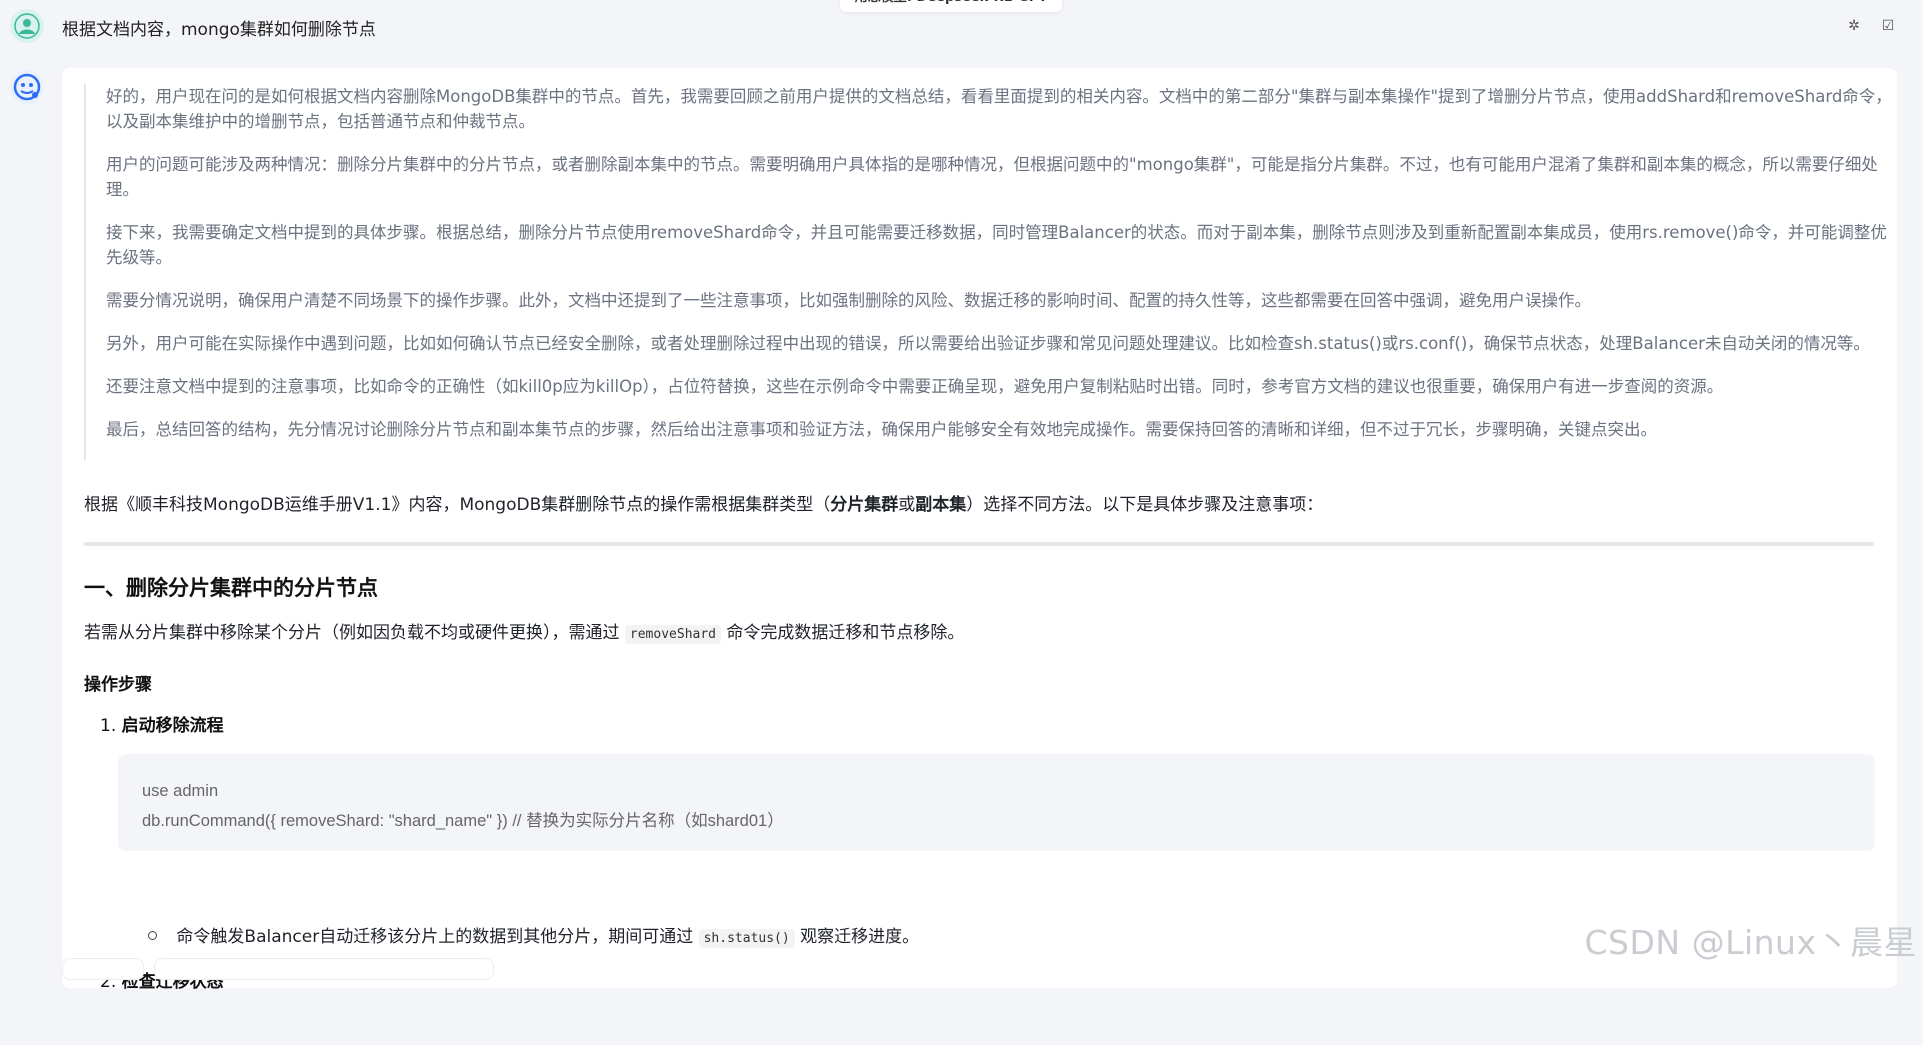  Describe the element at coordinates (1888, 26) in the screenshot. I see `edit-square-icon: ☑` at that location.